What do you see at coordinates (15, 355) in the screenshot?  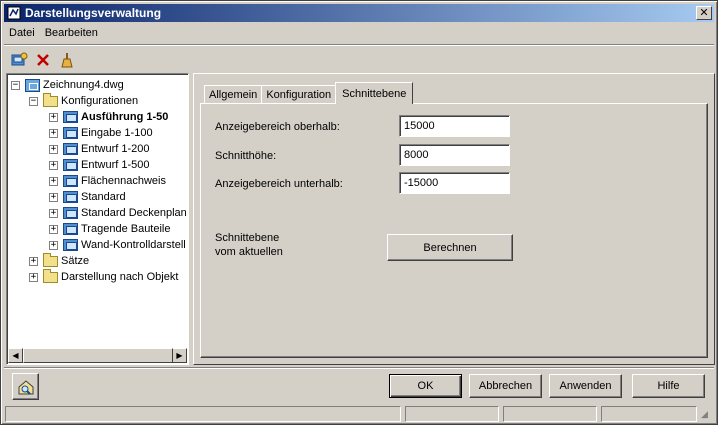 I see `scroll-left-icon: ◀` at bounding box center [15, 355].